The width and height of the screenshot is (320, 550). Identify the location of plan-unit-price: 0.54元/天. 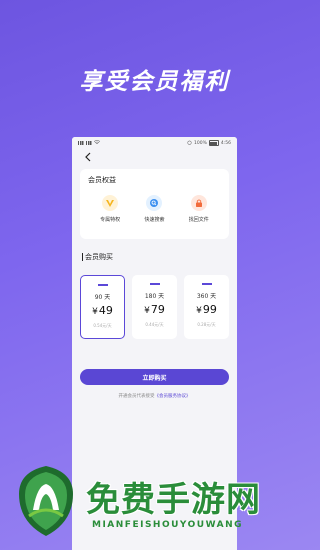
(102, 325).